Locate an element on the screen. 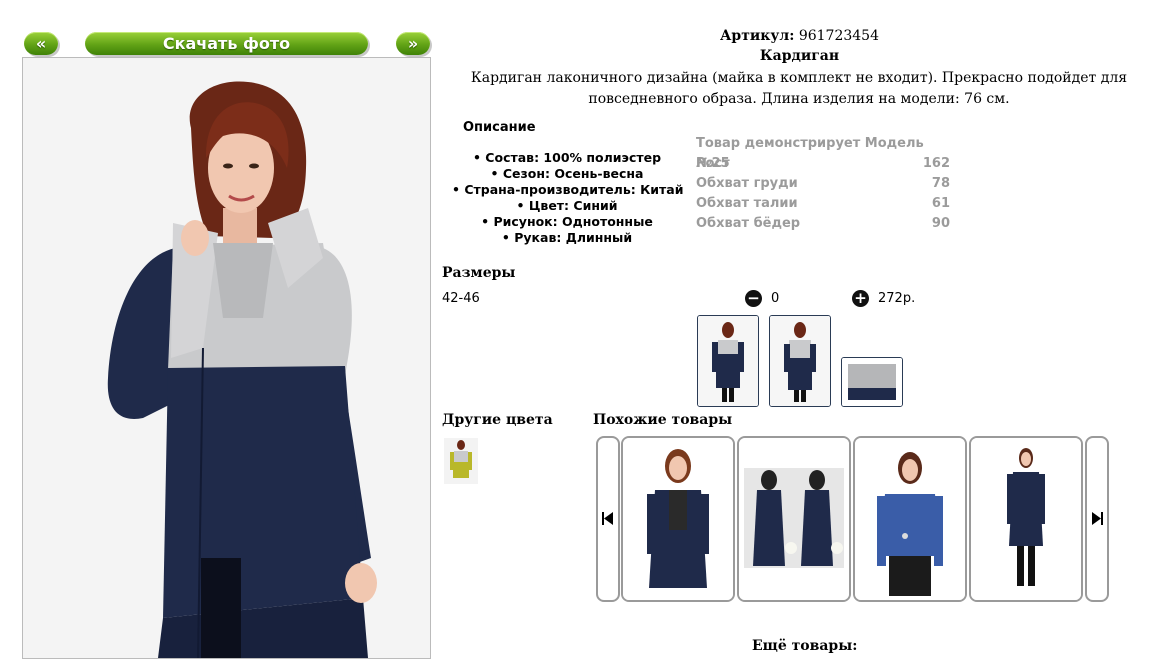 Image resolution: width=1159 pixels, height=659 pixels. description-item: • Рукав: Длинный is located at coordinates (567, 237).